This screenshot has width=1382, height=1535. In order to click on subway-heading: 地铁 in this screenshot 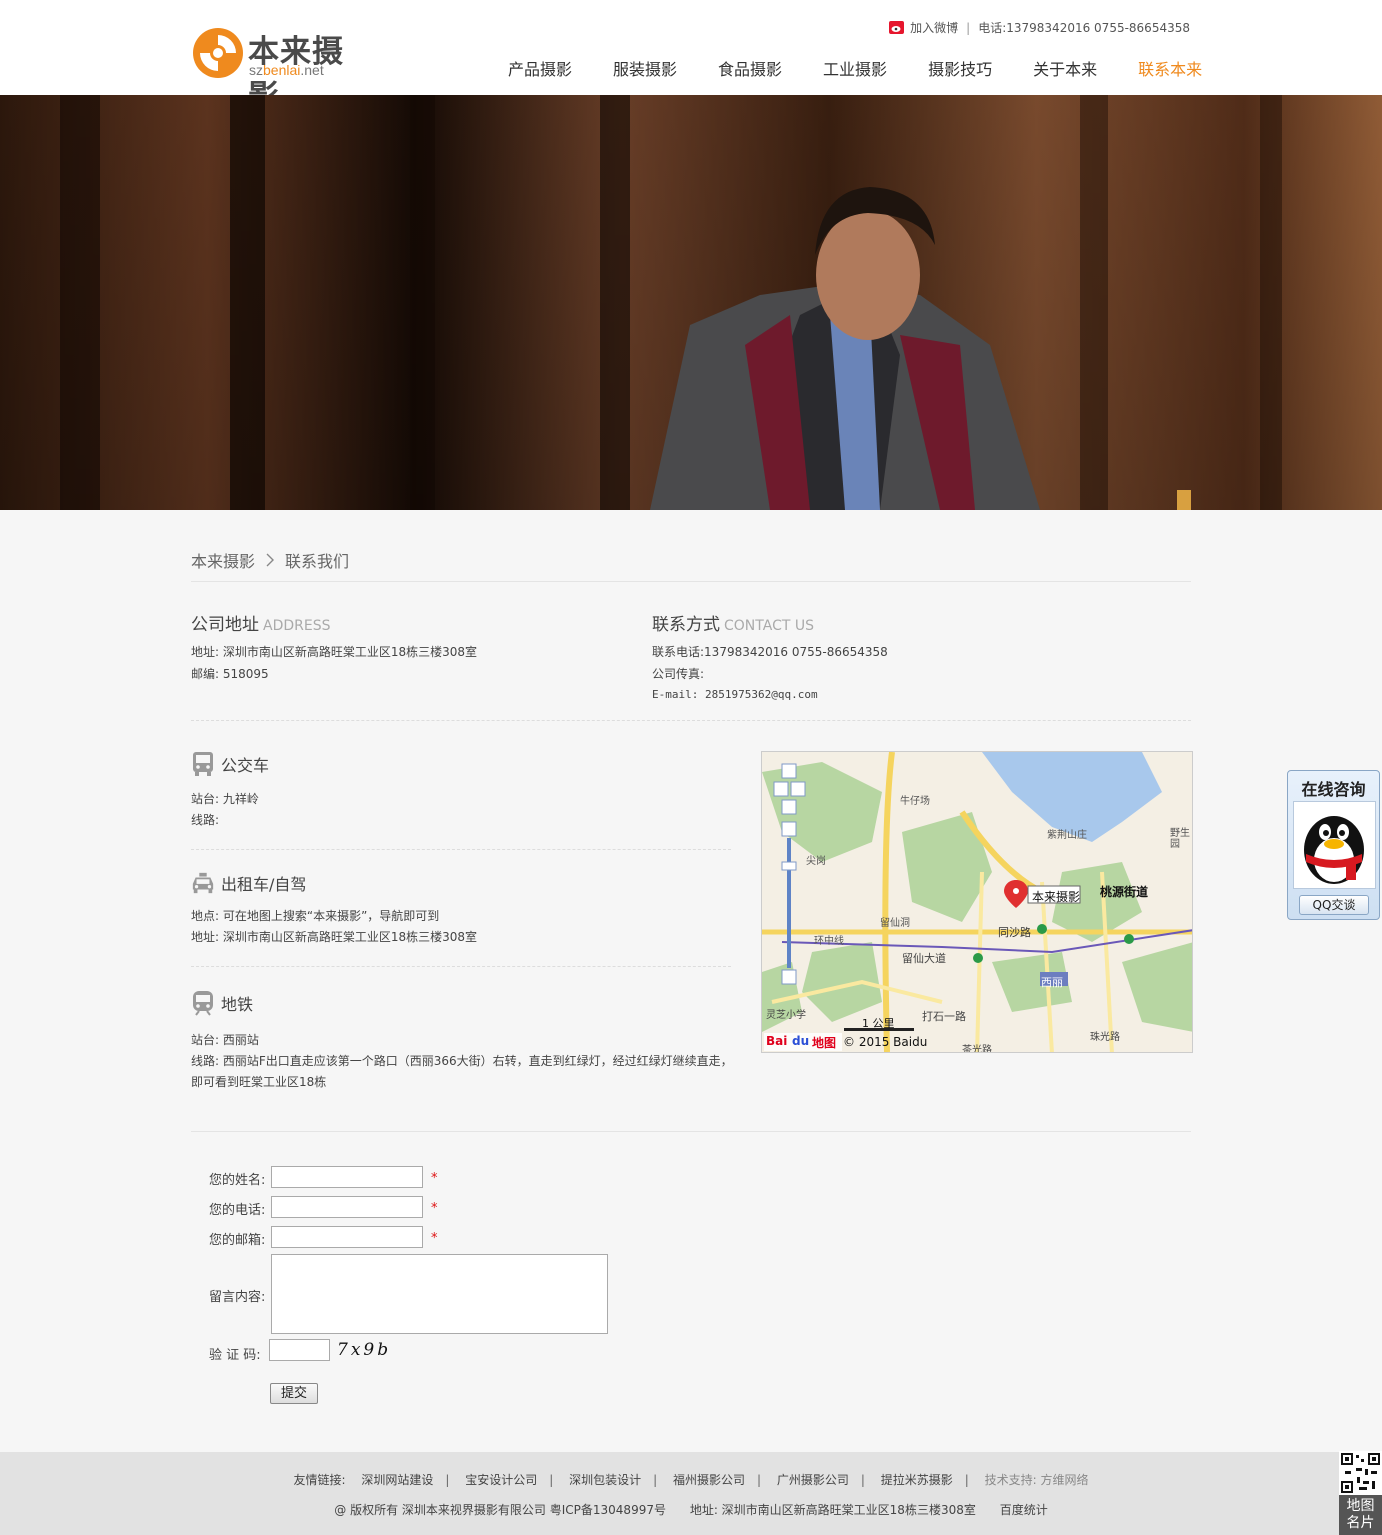, I will do `click(222, 1003)`.